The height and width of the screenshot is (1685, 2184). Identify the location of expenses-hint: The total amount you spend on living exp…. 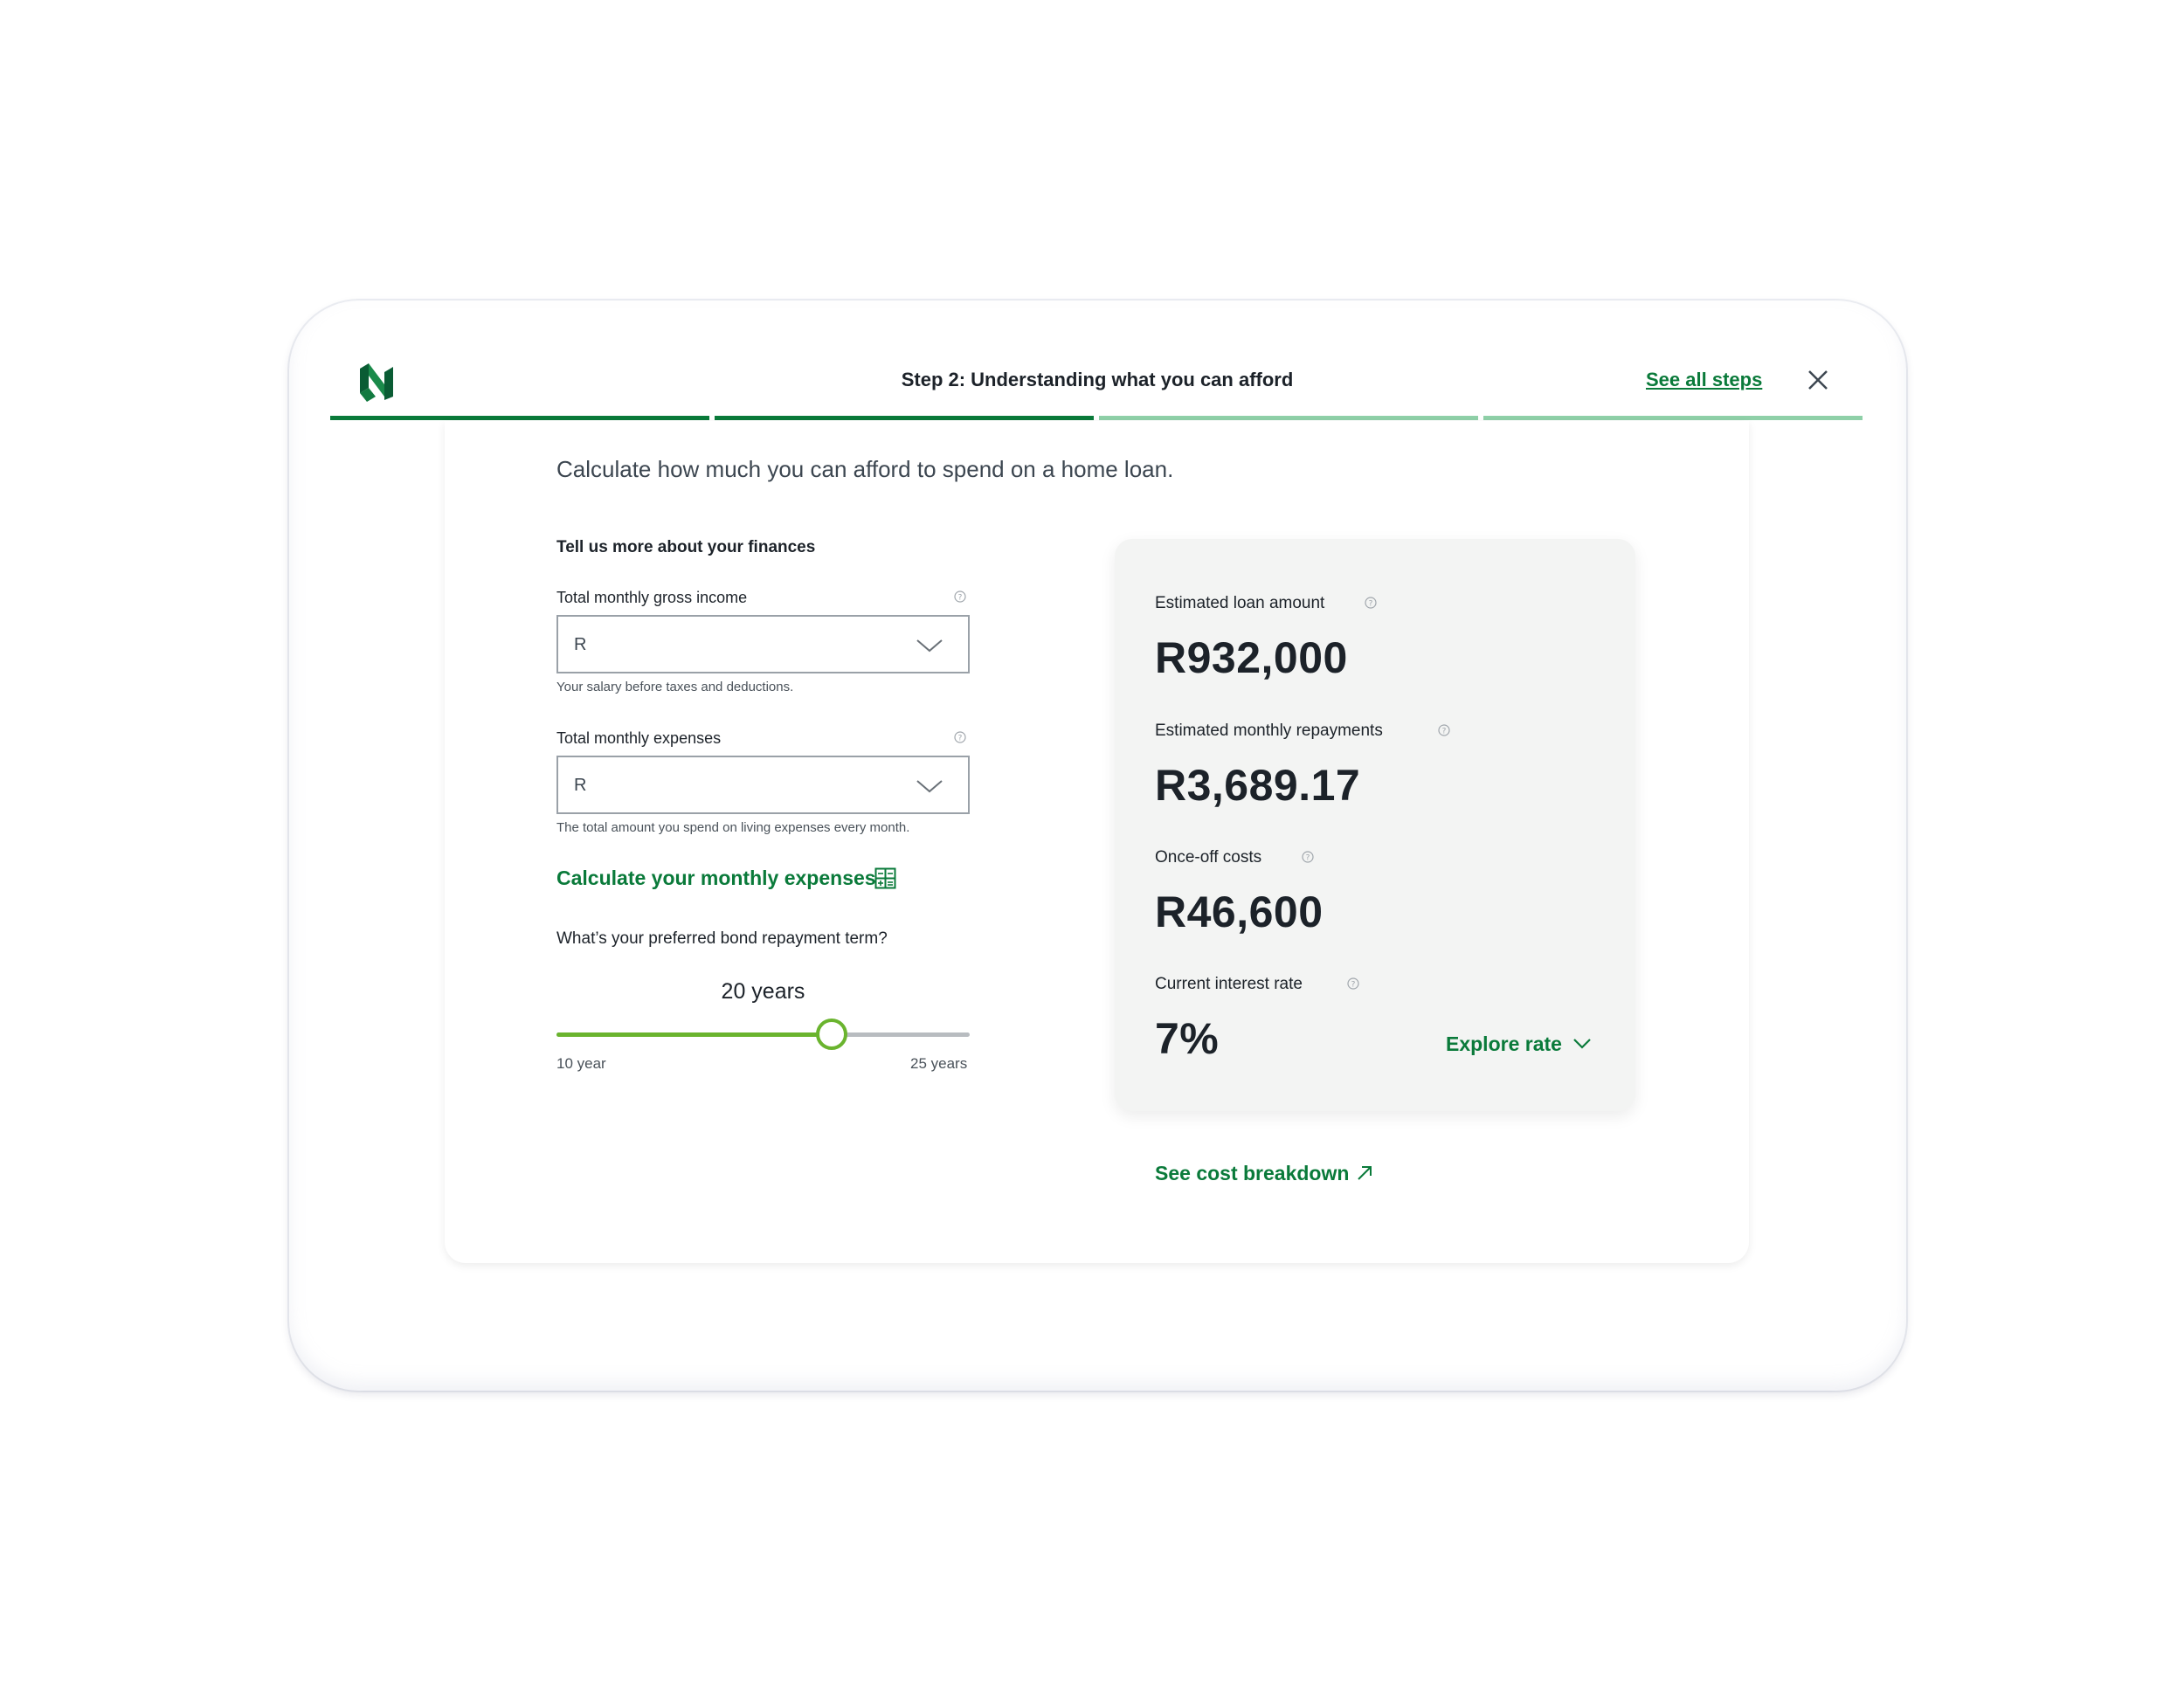
(733, 828).